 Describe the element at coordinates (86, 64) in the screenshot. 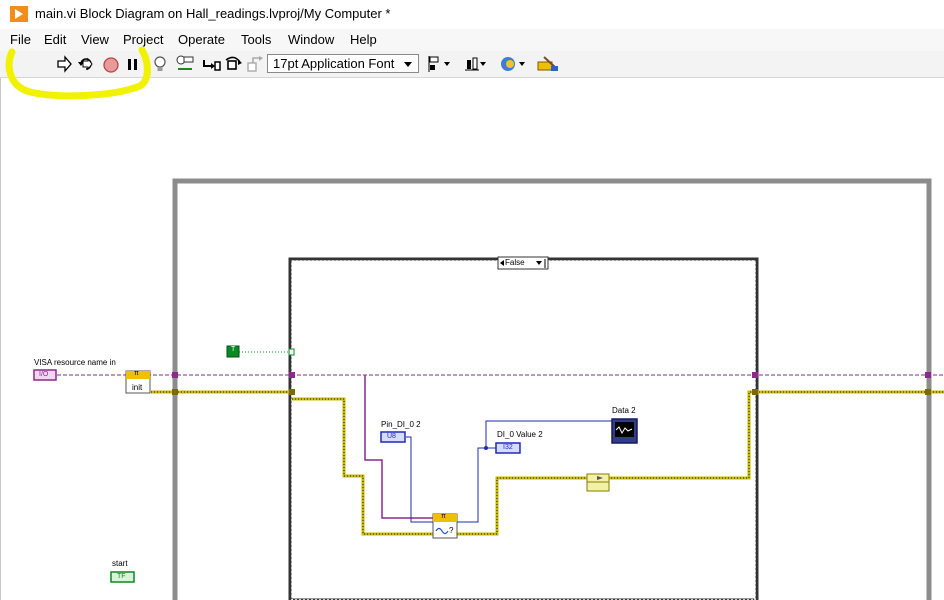

I see `run-continuously-icon` at that location.